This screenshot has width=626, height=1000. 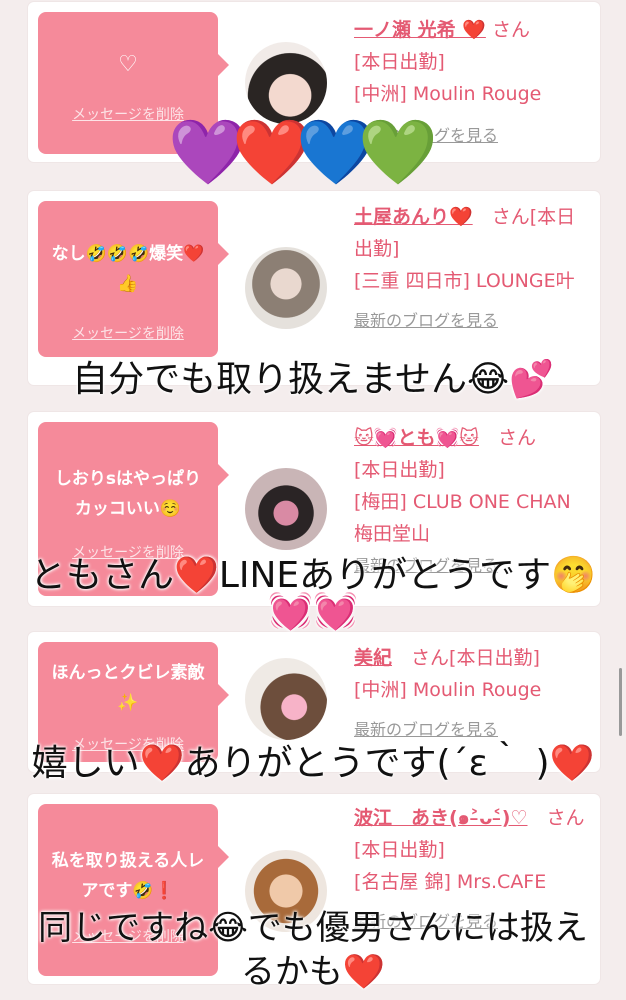 I want to click on message-text: 私を取り扱える人レアです🤣❗️, so click(x=128, y=876).